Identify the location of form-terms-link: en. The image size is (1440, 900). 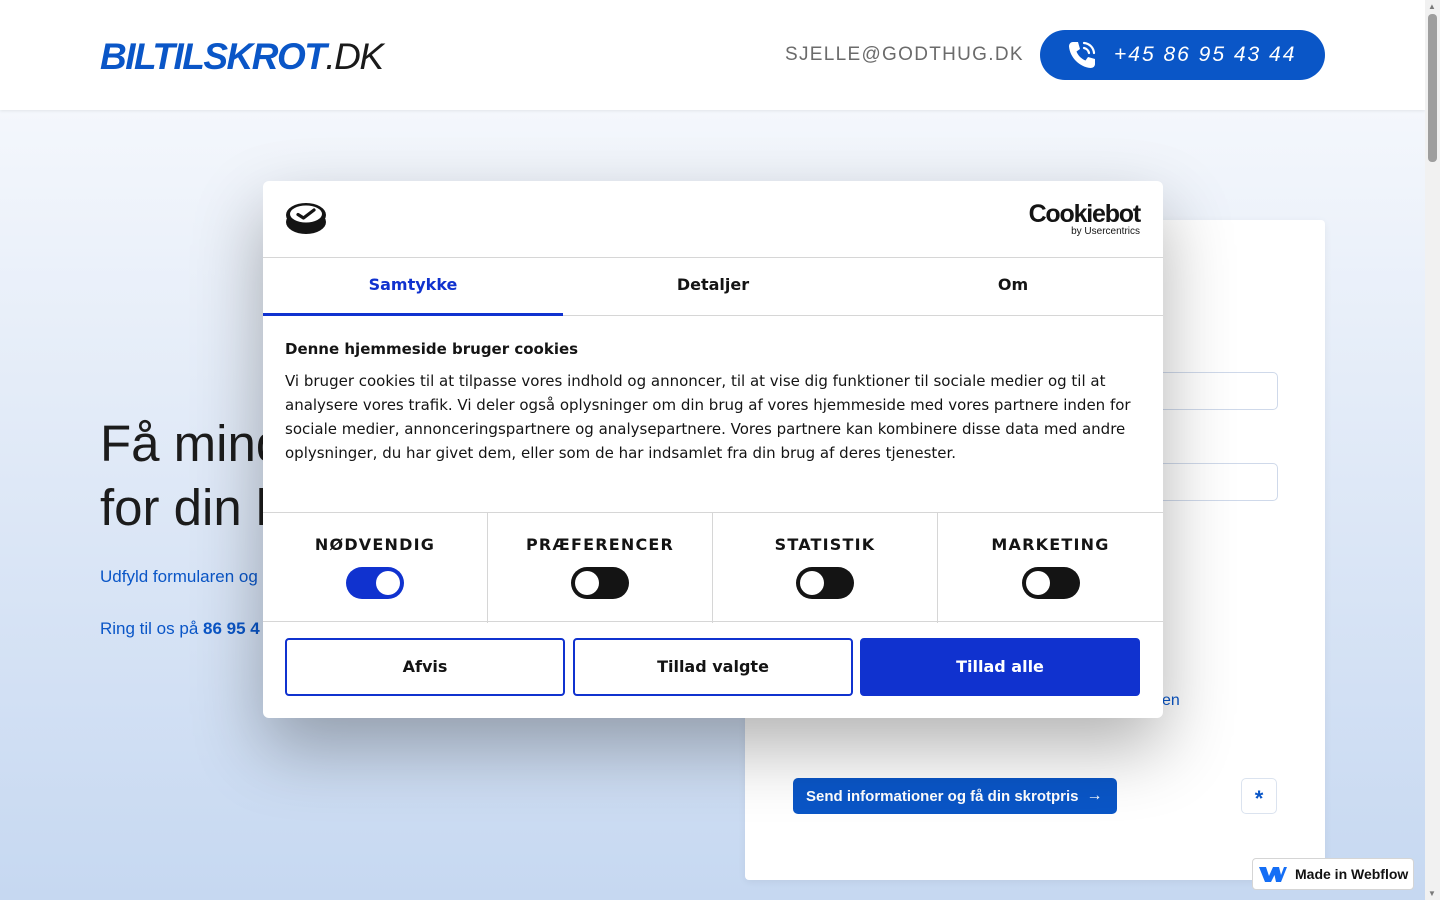
(1171, 701).